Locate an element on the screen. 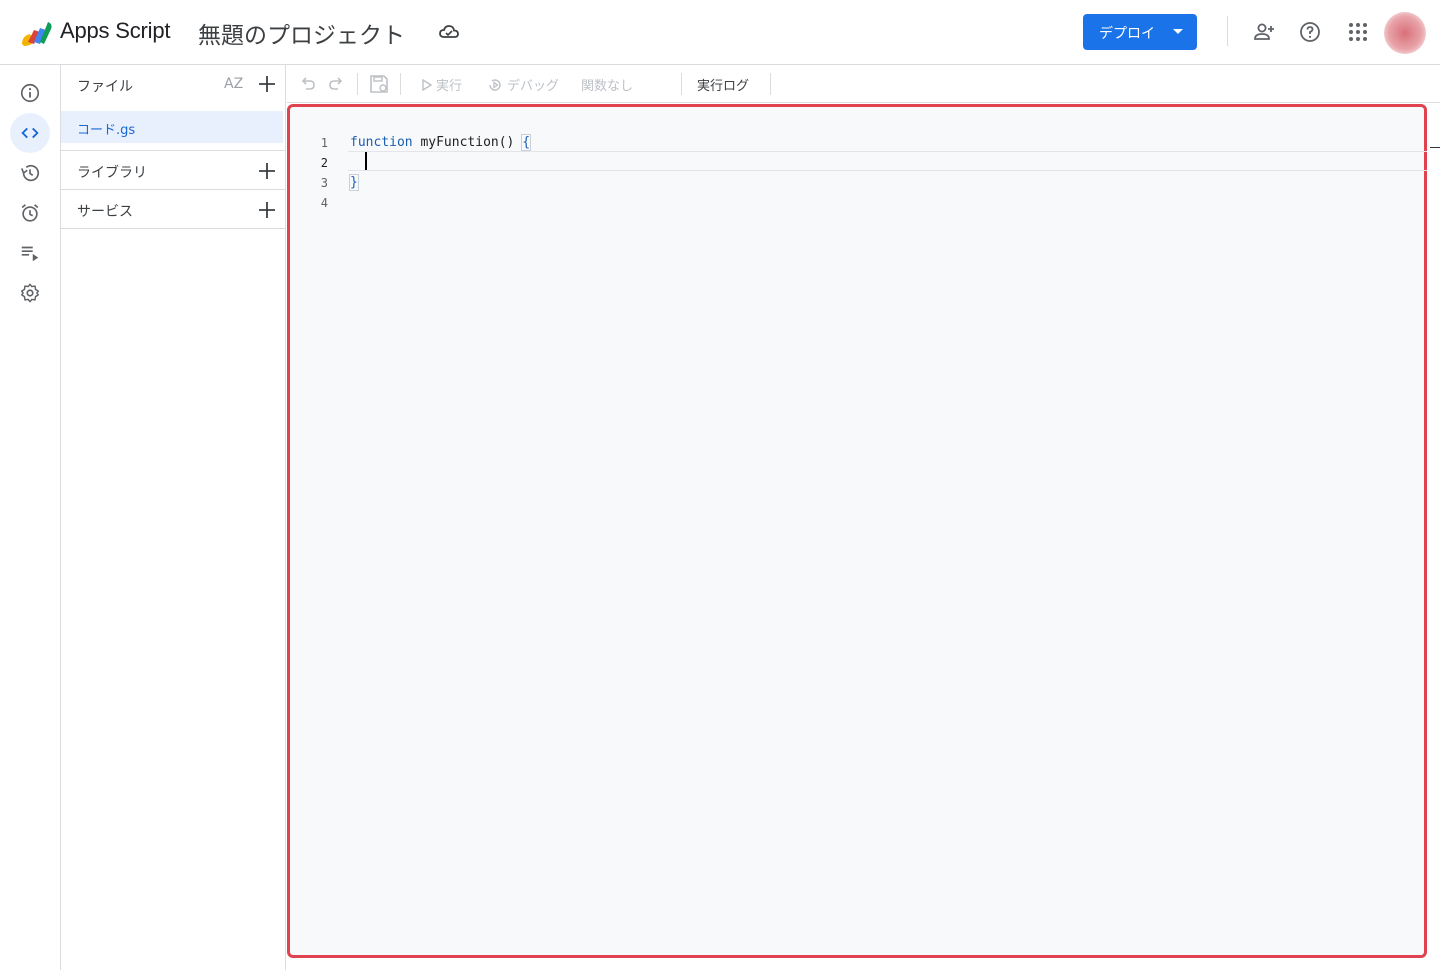 This screenshot has width=1440, height=970. debug-button: デバッグ is located at coordinates (523, 84).